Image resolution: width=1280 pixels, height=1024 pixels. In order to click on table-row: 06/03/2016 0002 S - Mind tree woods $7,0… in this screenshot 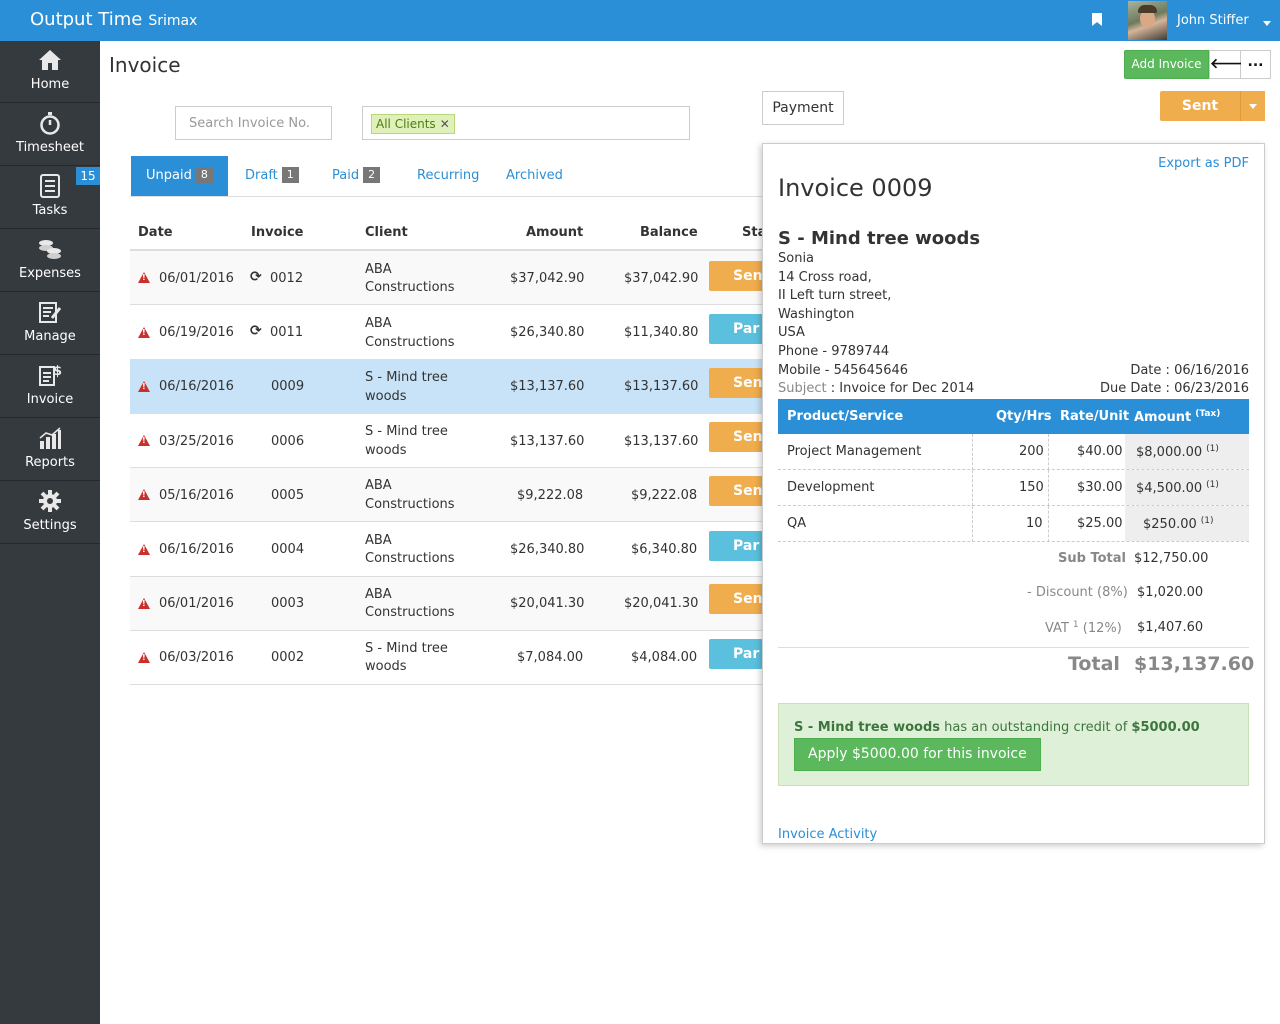, I will do `click(447, 658)`.